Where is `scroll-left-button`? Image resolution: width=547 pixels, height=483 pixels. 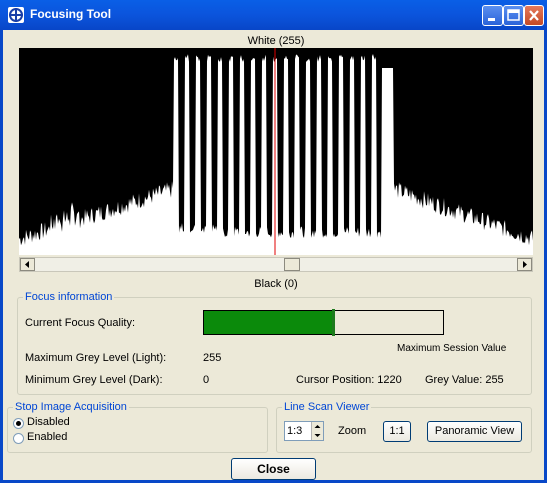 scroll-left-button is located at coordinates (27, 264).